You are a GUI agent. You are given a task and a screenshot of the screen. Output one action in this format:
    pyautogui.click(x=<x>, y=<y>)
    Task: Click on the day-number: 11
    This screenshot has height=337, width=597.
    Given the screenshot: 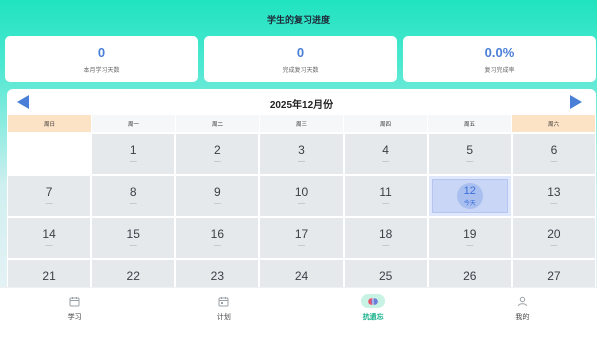 What is the action you would take?
    pyautogui.click(x=385, y=192)
    